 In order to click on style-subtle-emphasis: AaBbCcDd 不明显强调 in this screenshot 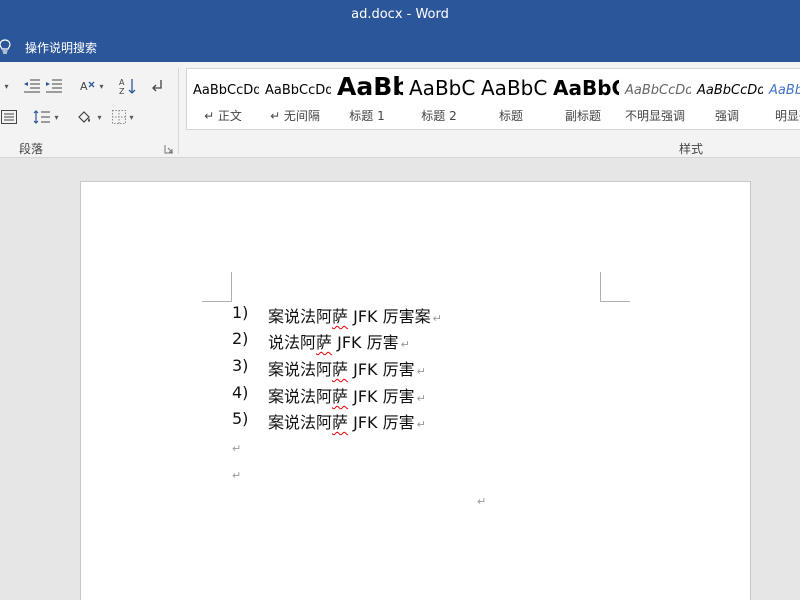, I will do `click(655, 99)`.